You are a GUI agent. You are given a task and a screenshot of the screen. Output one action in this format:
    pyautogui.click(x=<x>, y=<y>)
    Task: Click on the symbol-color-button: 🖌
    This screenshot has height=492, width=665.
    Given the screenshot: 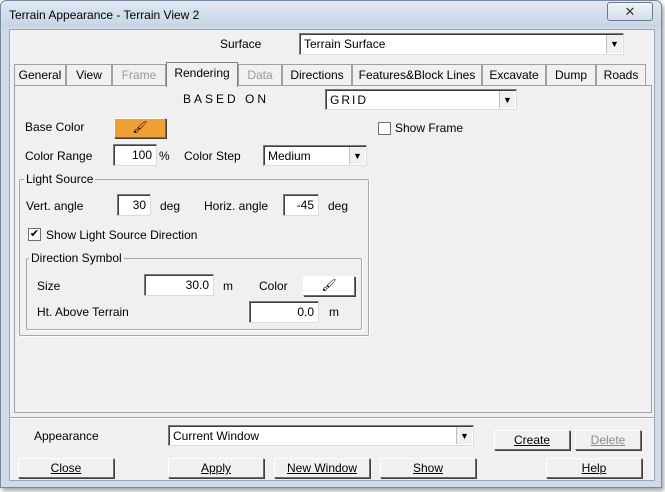 What is the action you would take?
    pyautogui.click(x=329, y=286)
    